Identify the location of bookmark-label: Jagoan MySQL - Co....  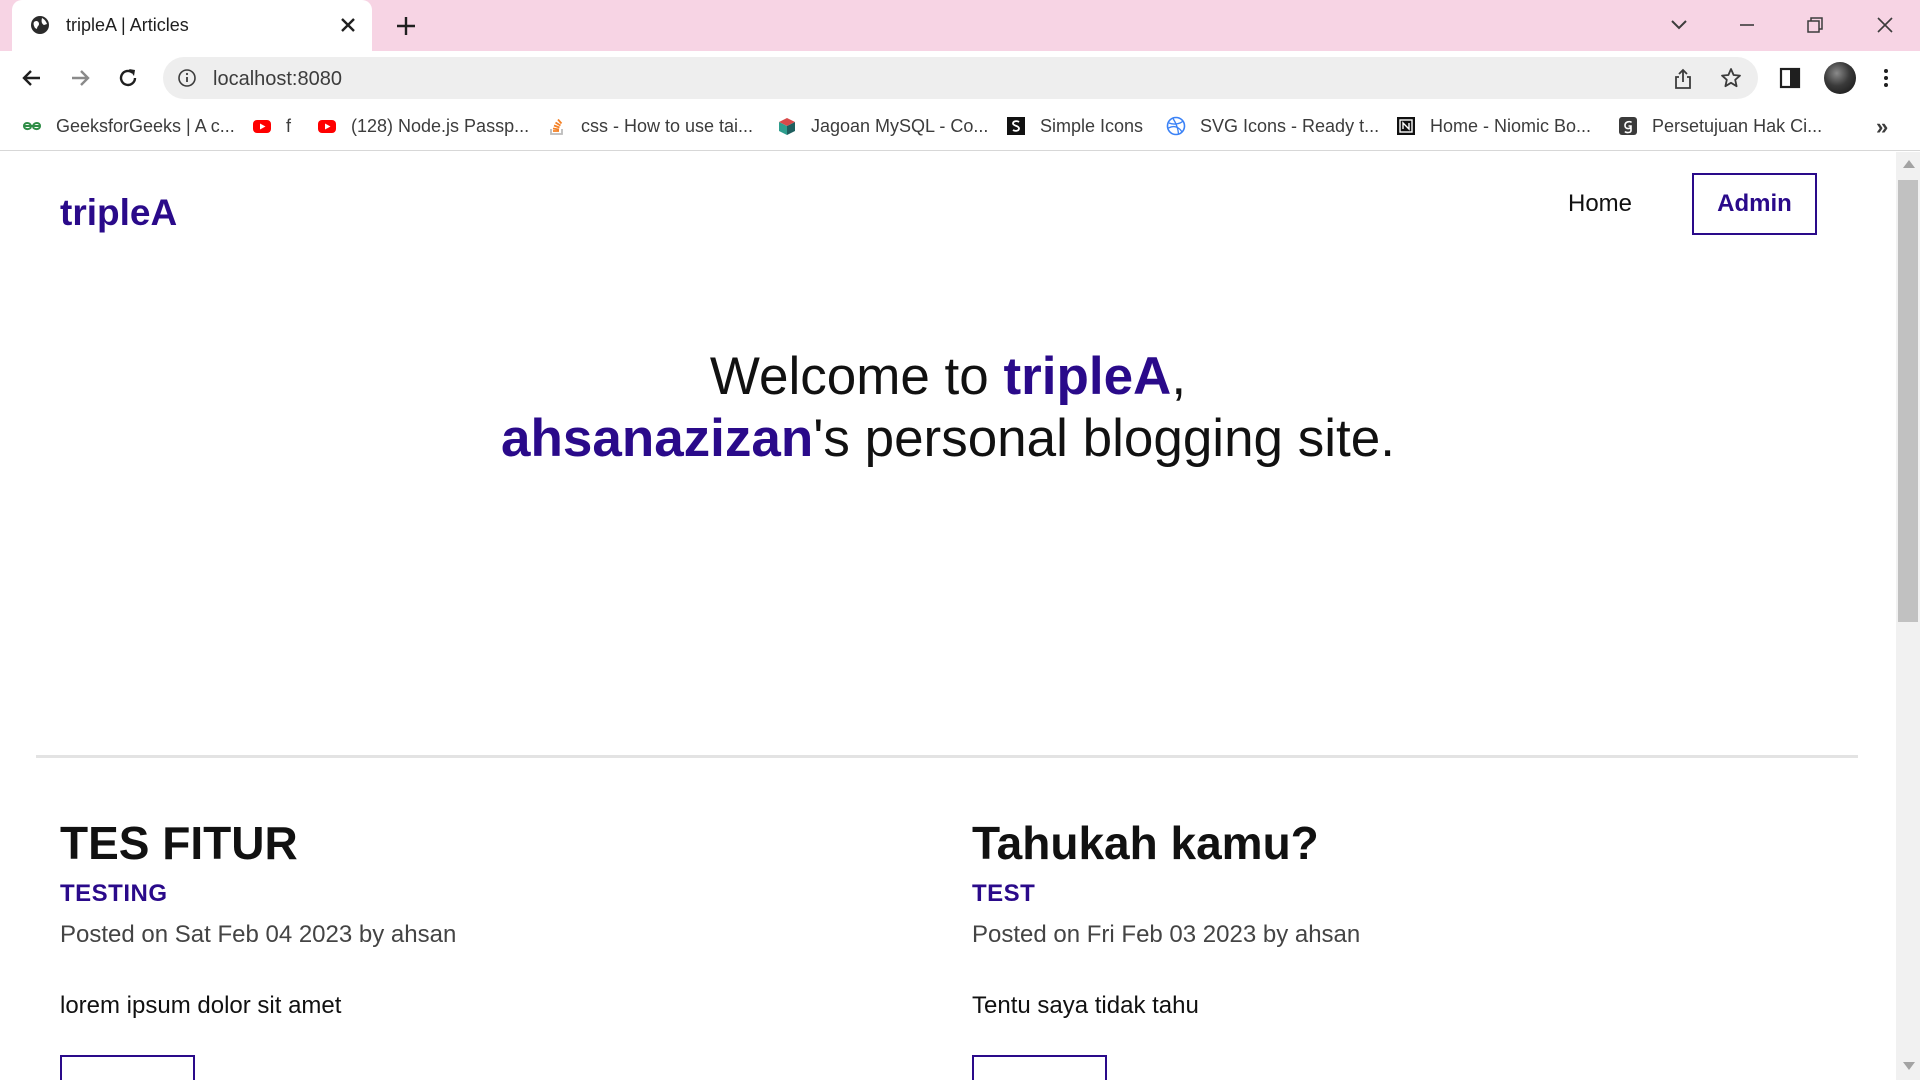
(900, 125).